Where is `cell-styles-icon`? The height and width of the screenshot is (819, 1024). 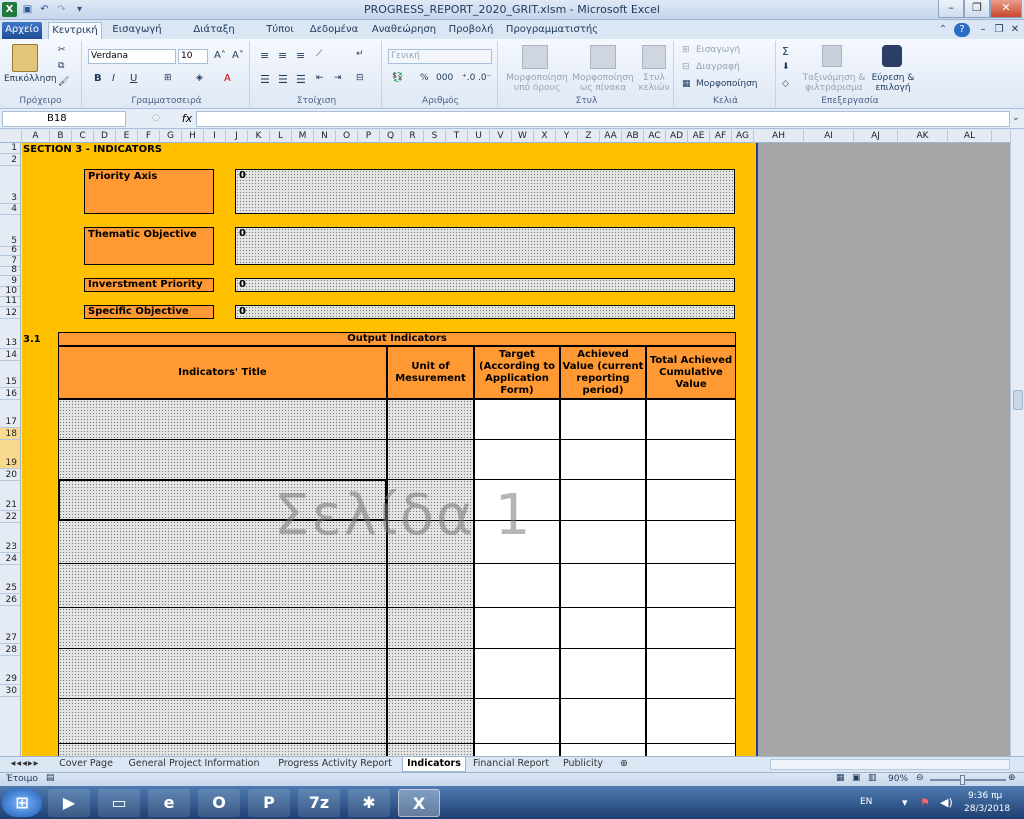
cell-styles-icon is located at coordinates (654, 57).